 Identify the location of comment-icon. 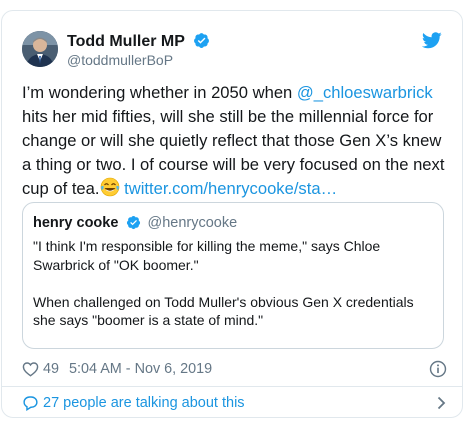
(30, 403).